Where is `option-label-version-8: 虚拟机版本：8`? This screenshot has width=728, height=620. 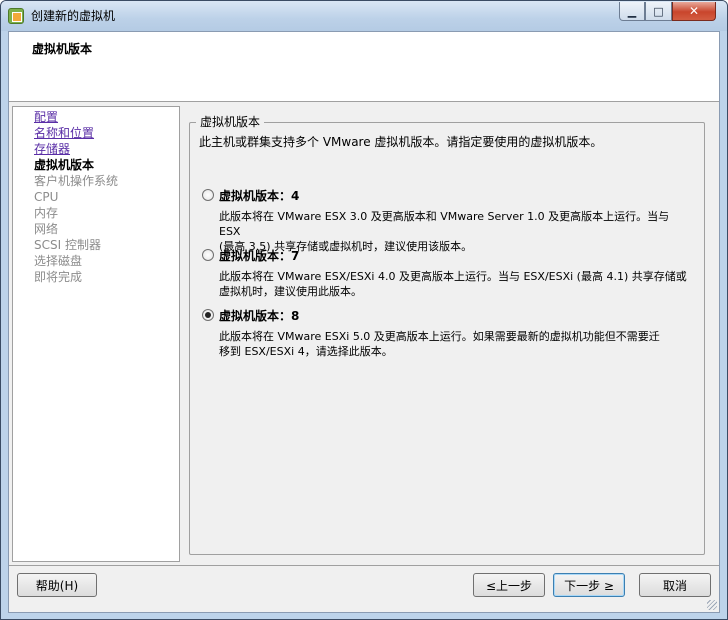
option-label-version-8: 虚拟机版本：8 is located at coordinates (259, 315).